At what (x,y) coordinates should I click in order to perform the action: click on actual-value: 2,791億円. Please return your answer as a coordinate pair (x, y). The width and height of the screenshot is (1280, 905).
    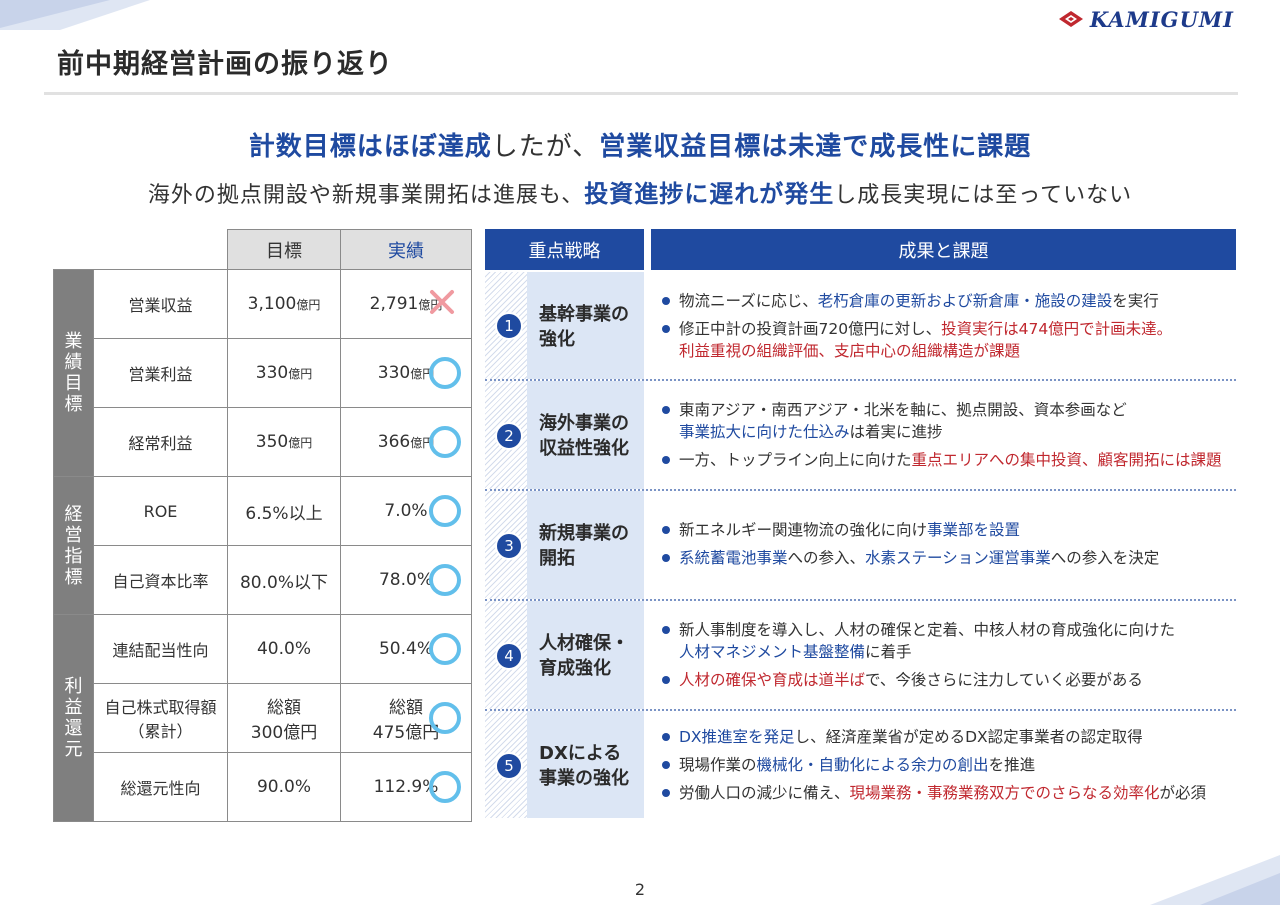
    Looking at the image, I should click on (406, 304).